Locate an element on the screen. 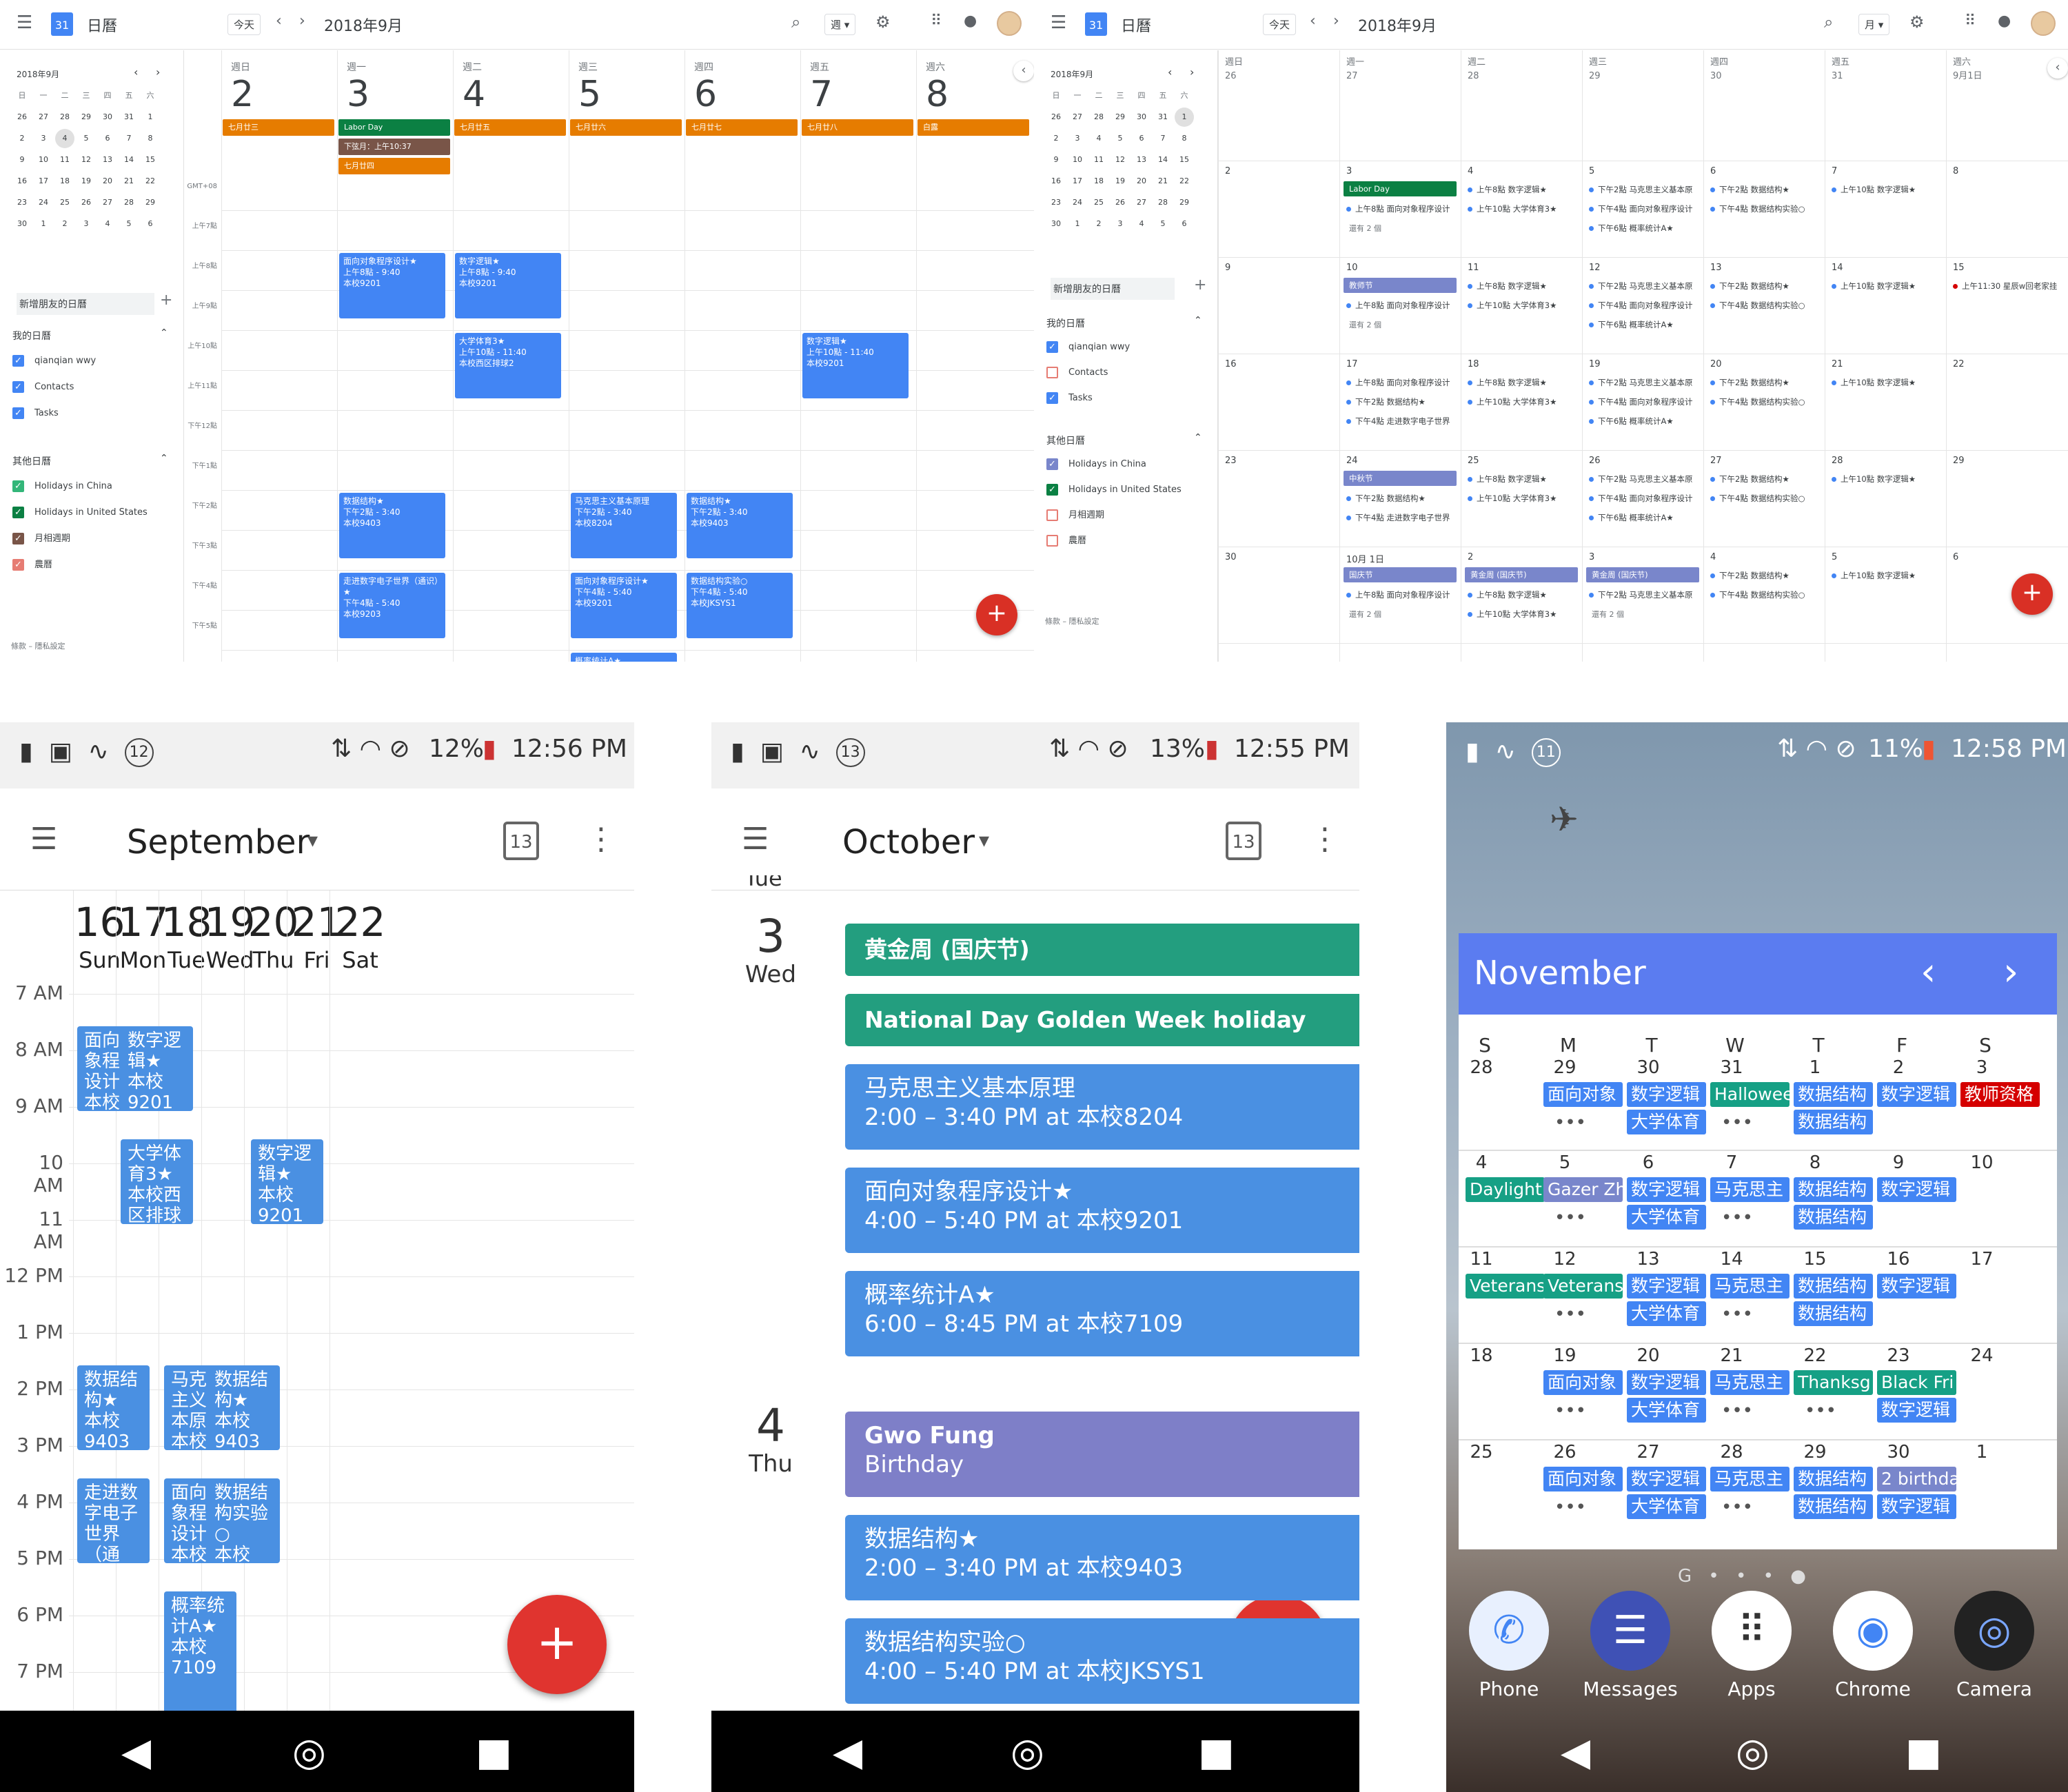  month-day-number: 10月 1日 is located at coordinates (1365, 558).